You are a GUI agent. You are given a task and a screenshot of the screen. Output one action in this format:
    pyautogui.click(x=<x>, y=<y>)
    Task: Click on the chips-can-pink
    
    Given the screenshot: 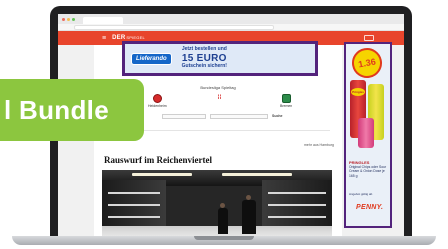 What is the action you would take?
    pyautogui.click(x=366, y=133)
    